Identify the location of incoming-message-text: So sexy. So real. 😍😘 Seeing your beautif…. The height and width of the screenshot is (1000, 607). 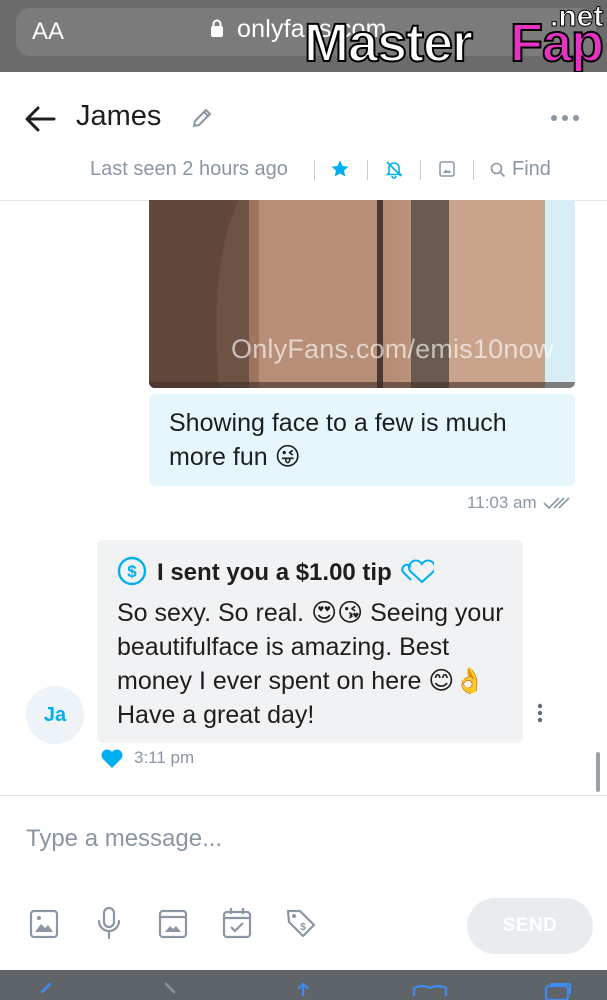
(310, 664).